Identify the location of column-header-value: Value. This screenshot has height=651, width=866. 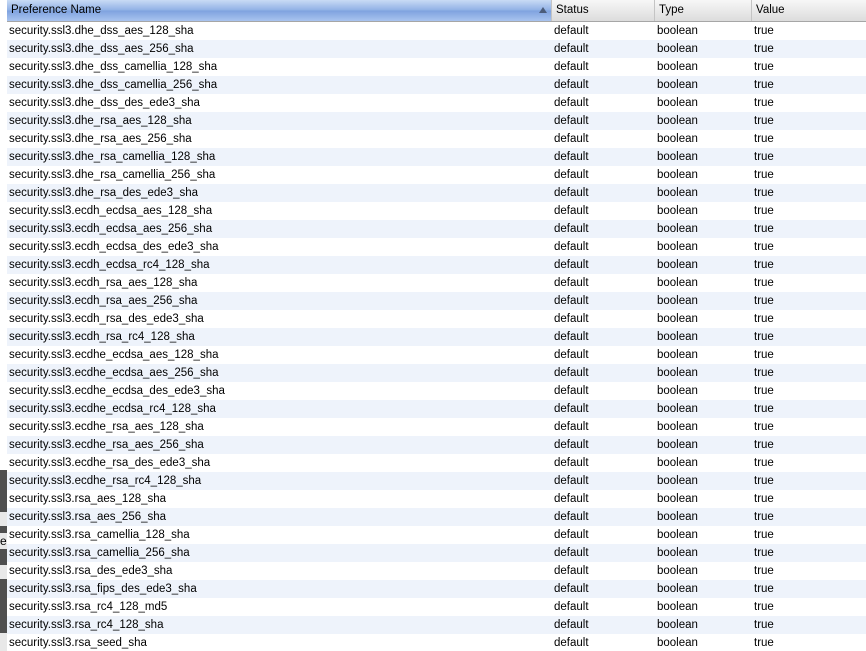
(809, 10).